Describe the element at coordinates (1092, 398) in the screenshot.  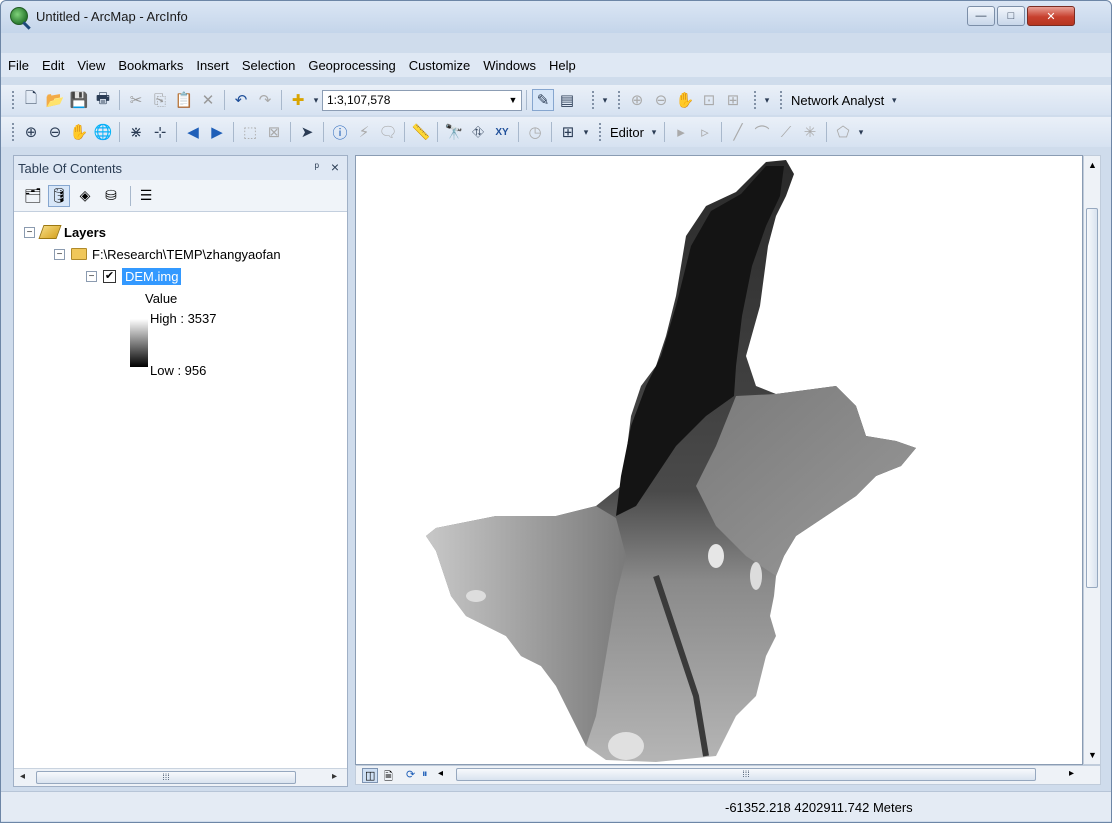
I see `scroll-thumb` at that location.